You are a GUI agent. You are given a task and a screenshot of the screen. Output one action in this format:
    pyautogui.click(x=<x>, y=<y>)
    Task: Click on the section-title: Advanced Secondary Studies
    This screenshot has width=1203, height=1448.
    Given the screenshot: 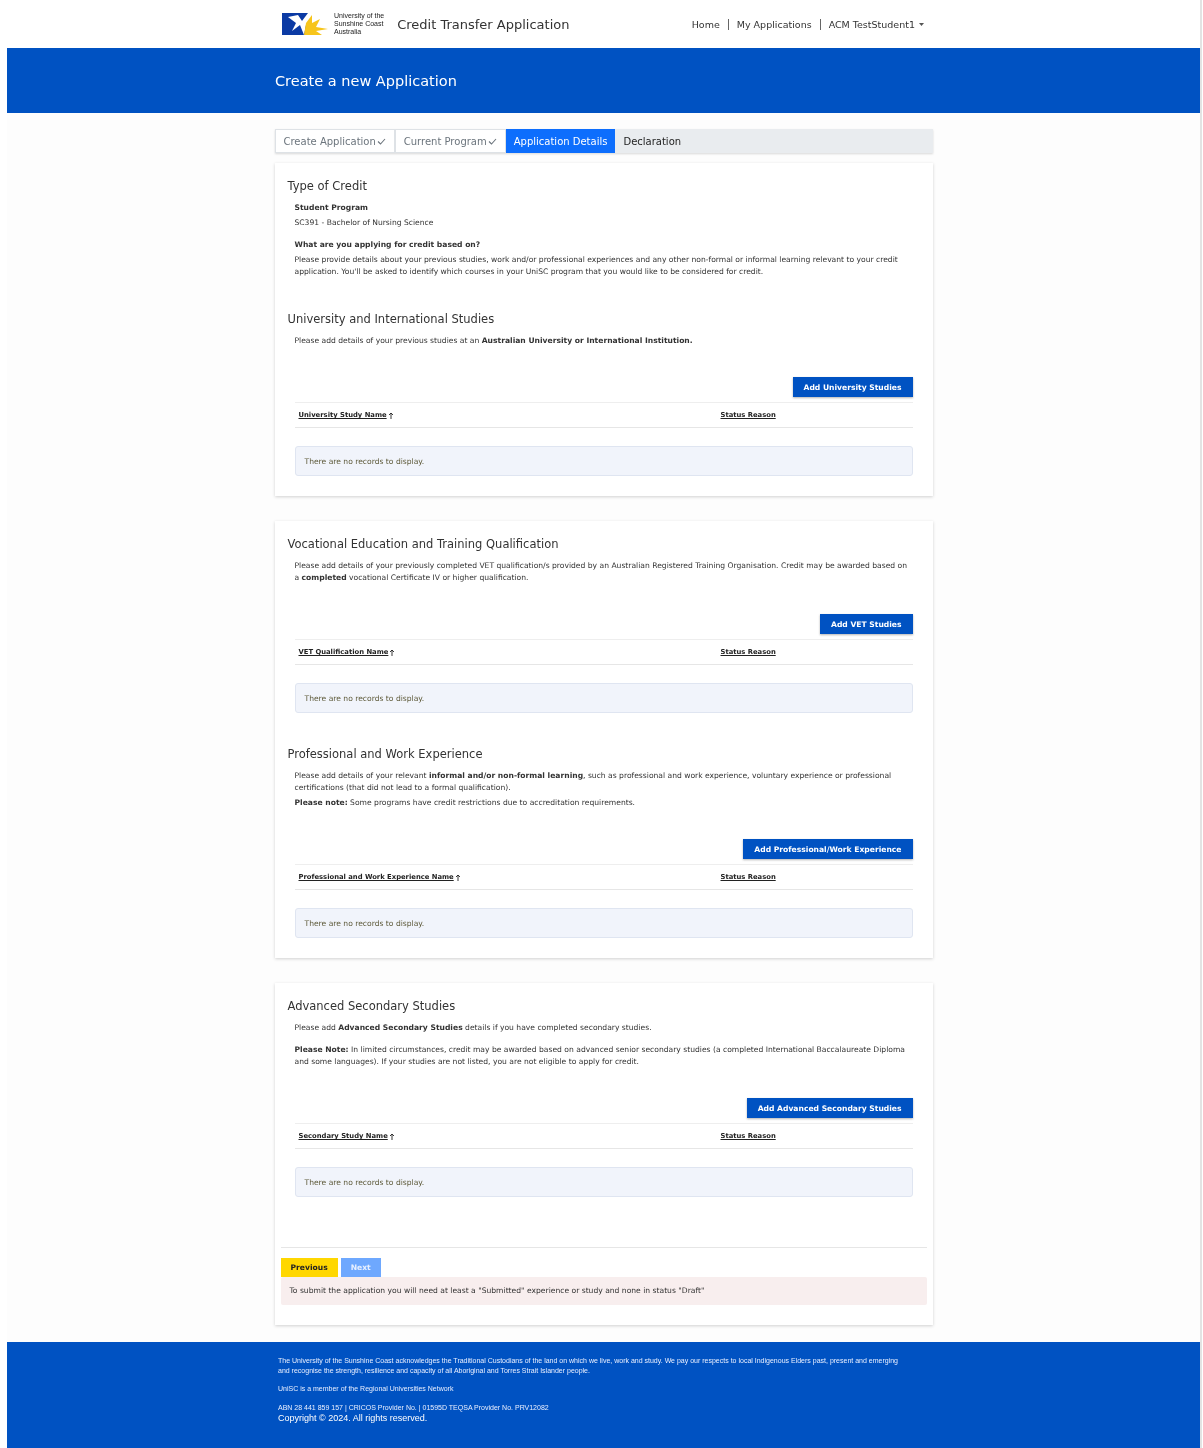 What is the action you would take?
    pyautogui.click(x=372, y=1006)
    